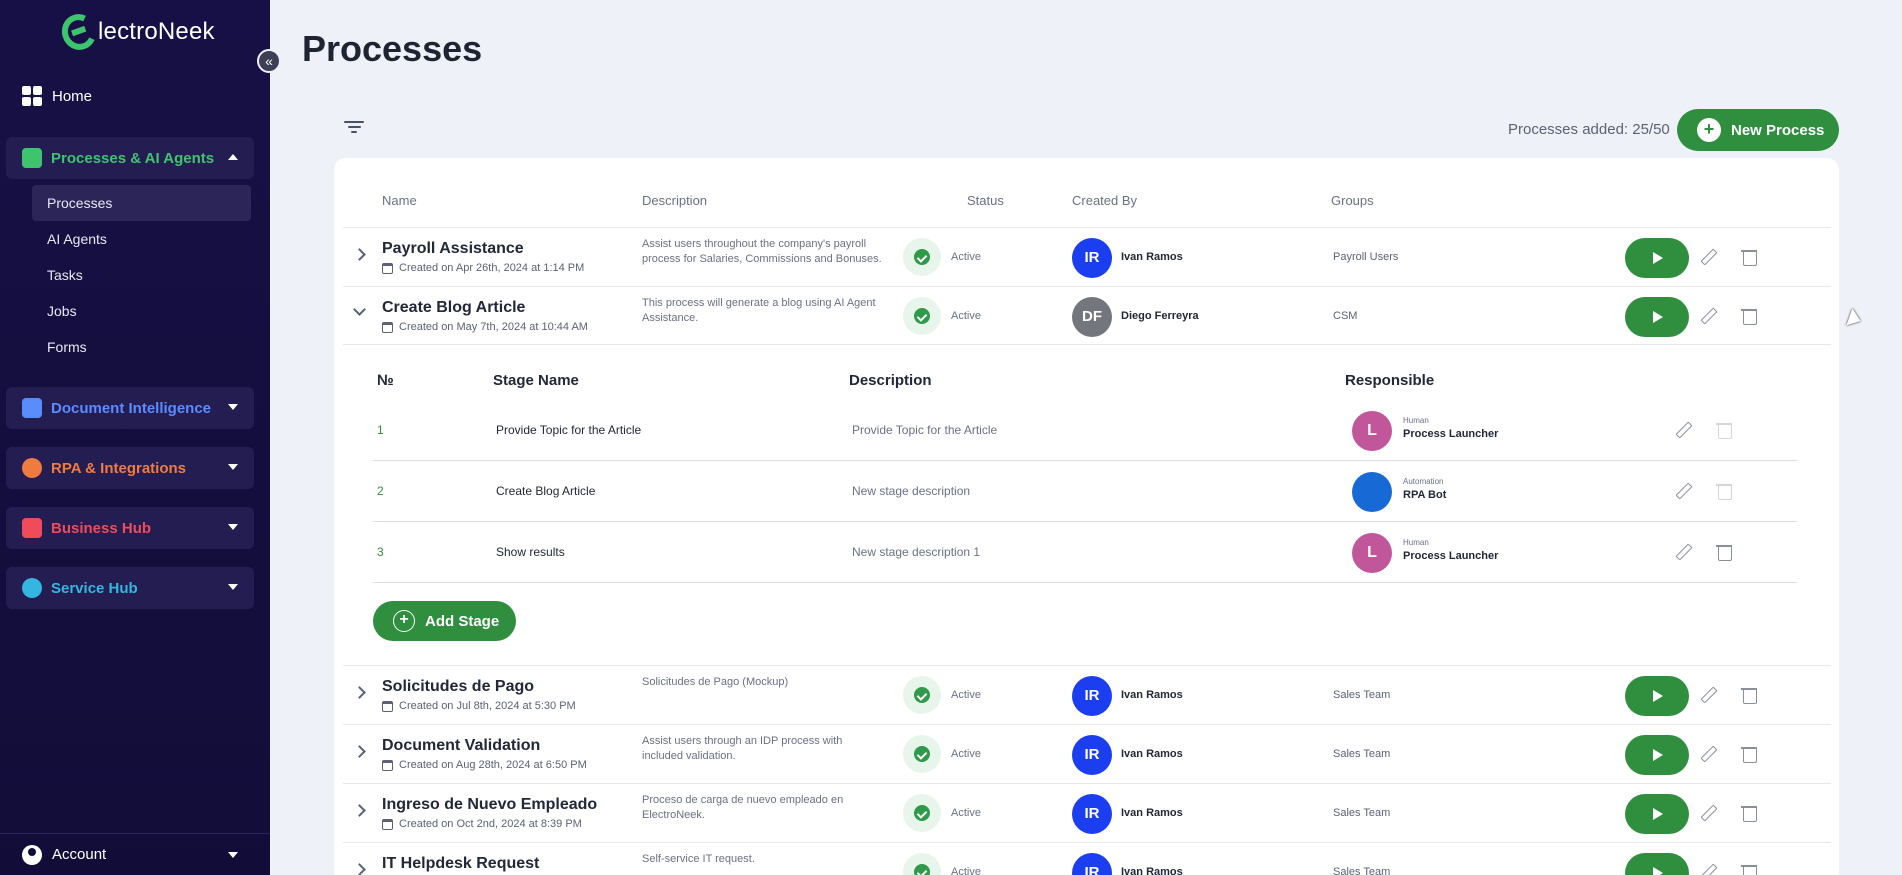  Describe the element at coordinates (1352, 200) in the screenshot. I see `column-header-groups: Groups` at that location.